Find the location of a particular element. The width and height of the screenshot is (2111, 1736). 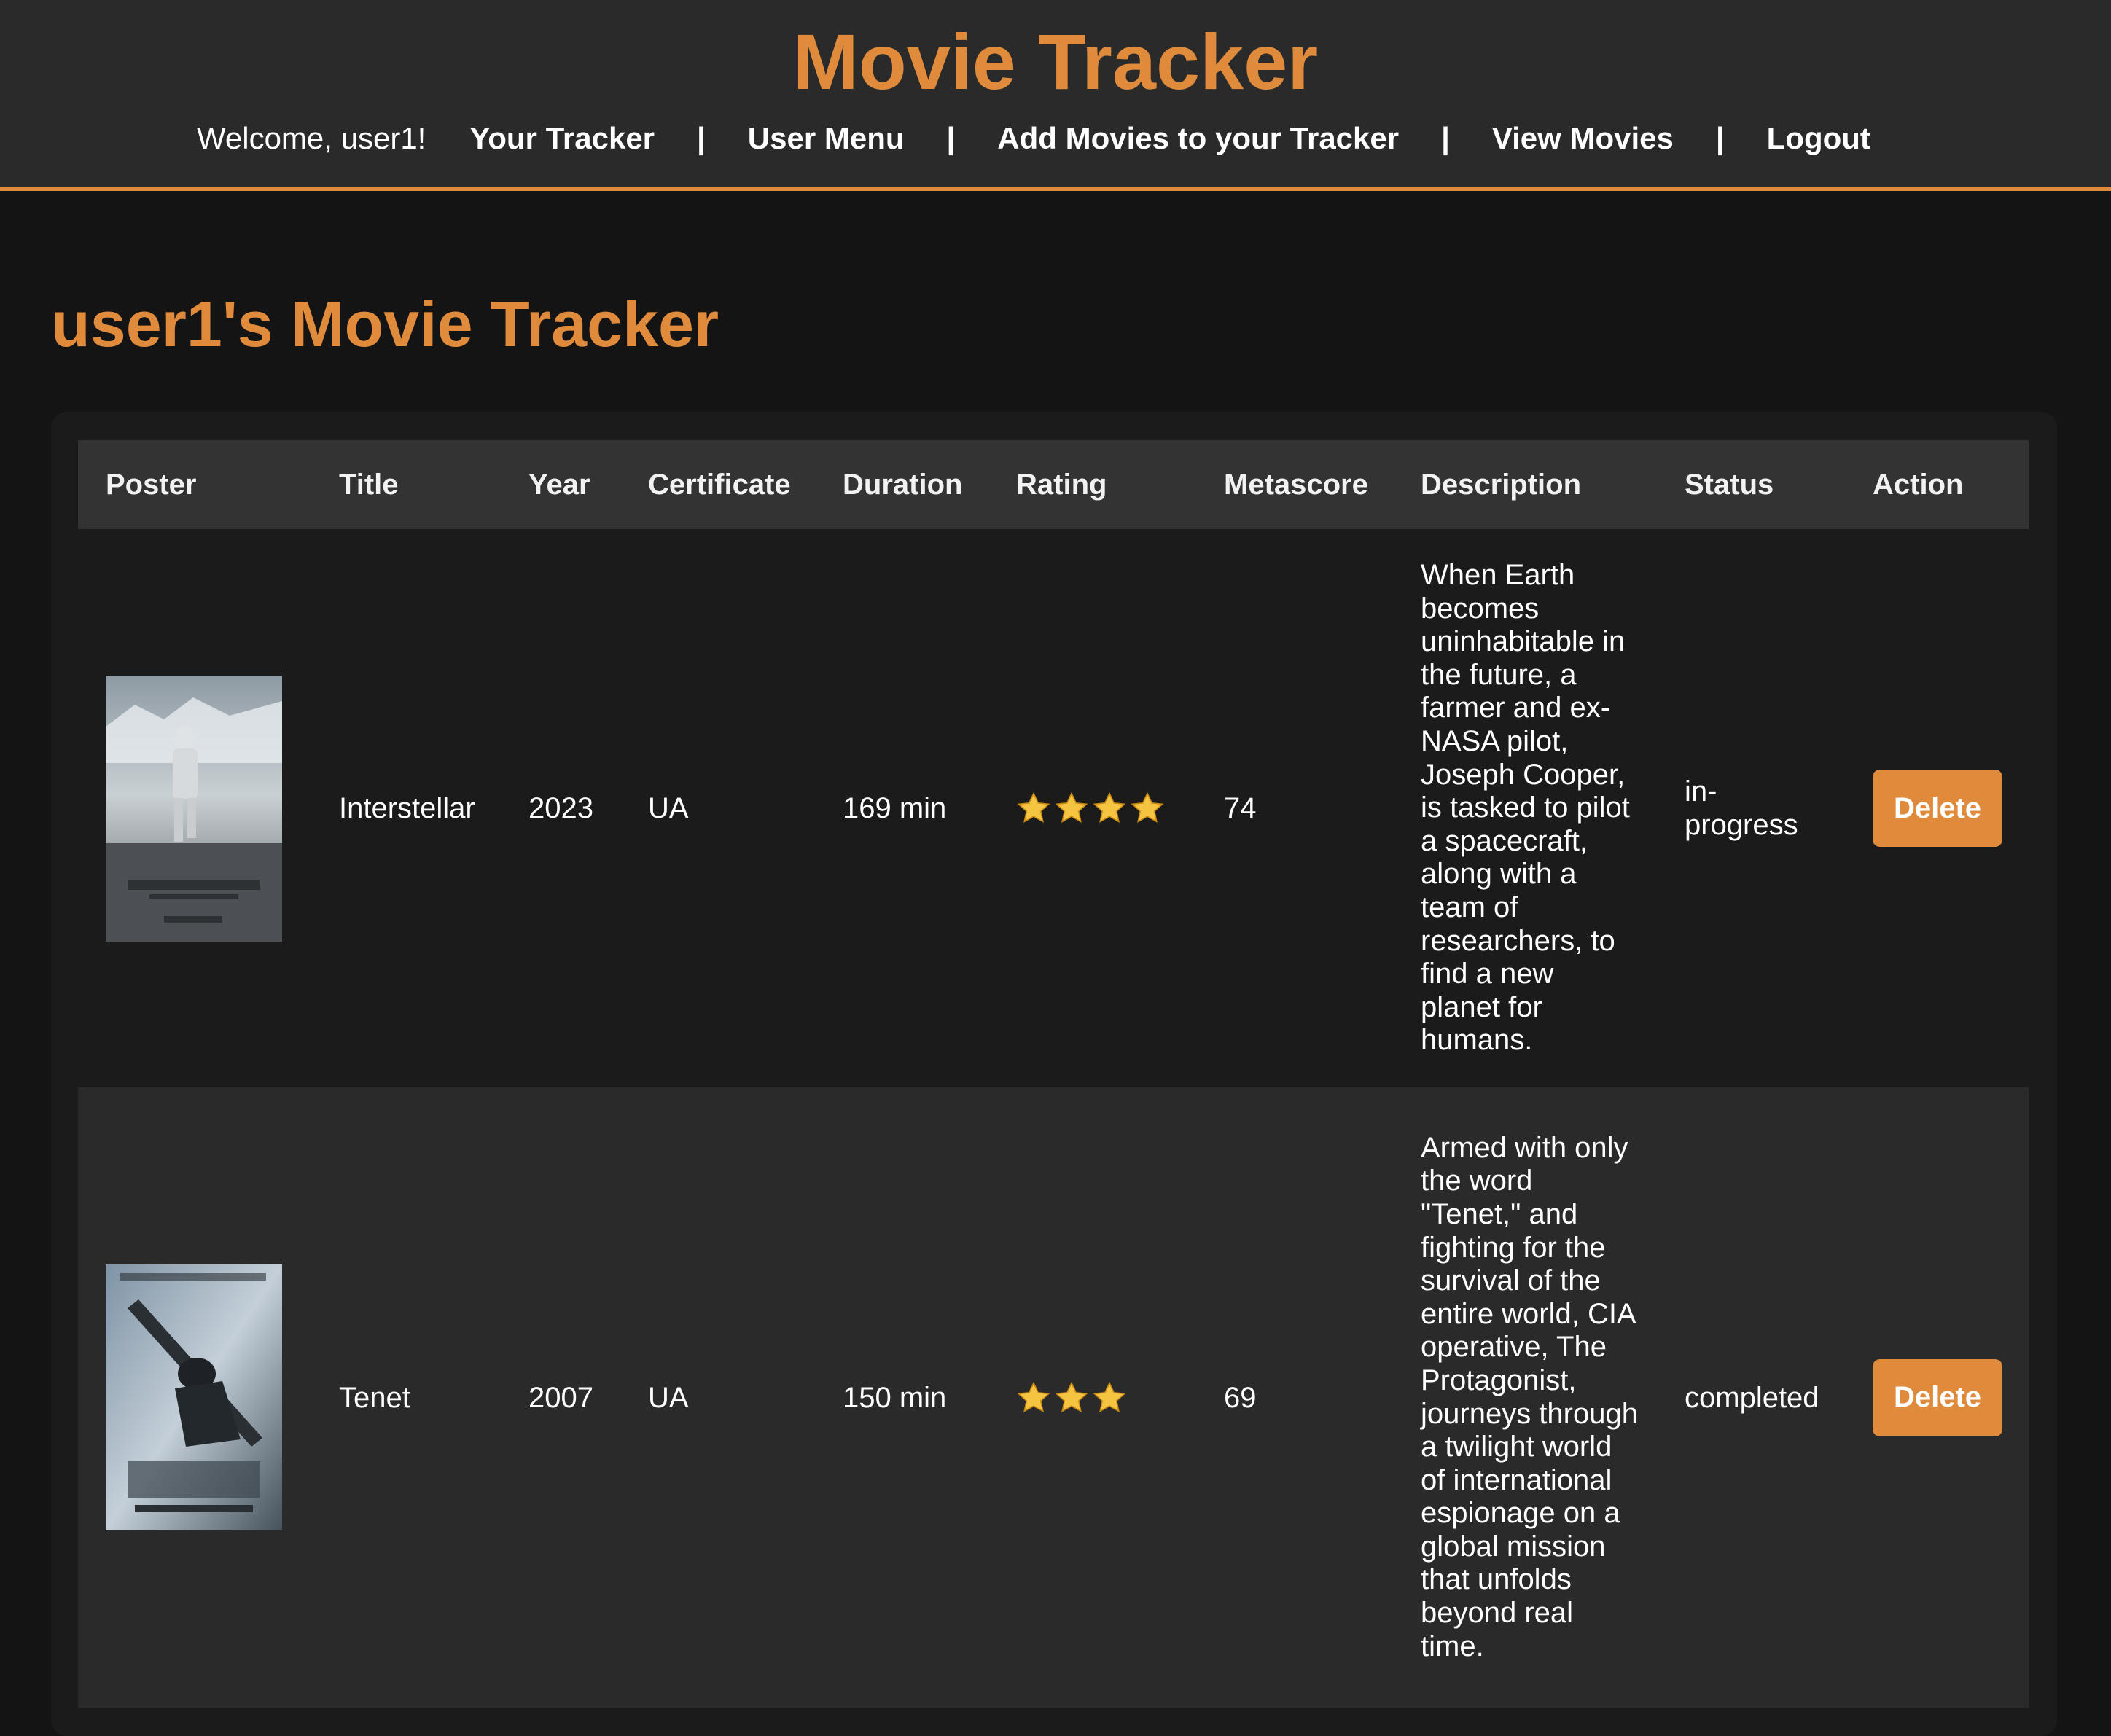

movie-status: completed is located at coordinates (1752, 1397).